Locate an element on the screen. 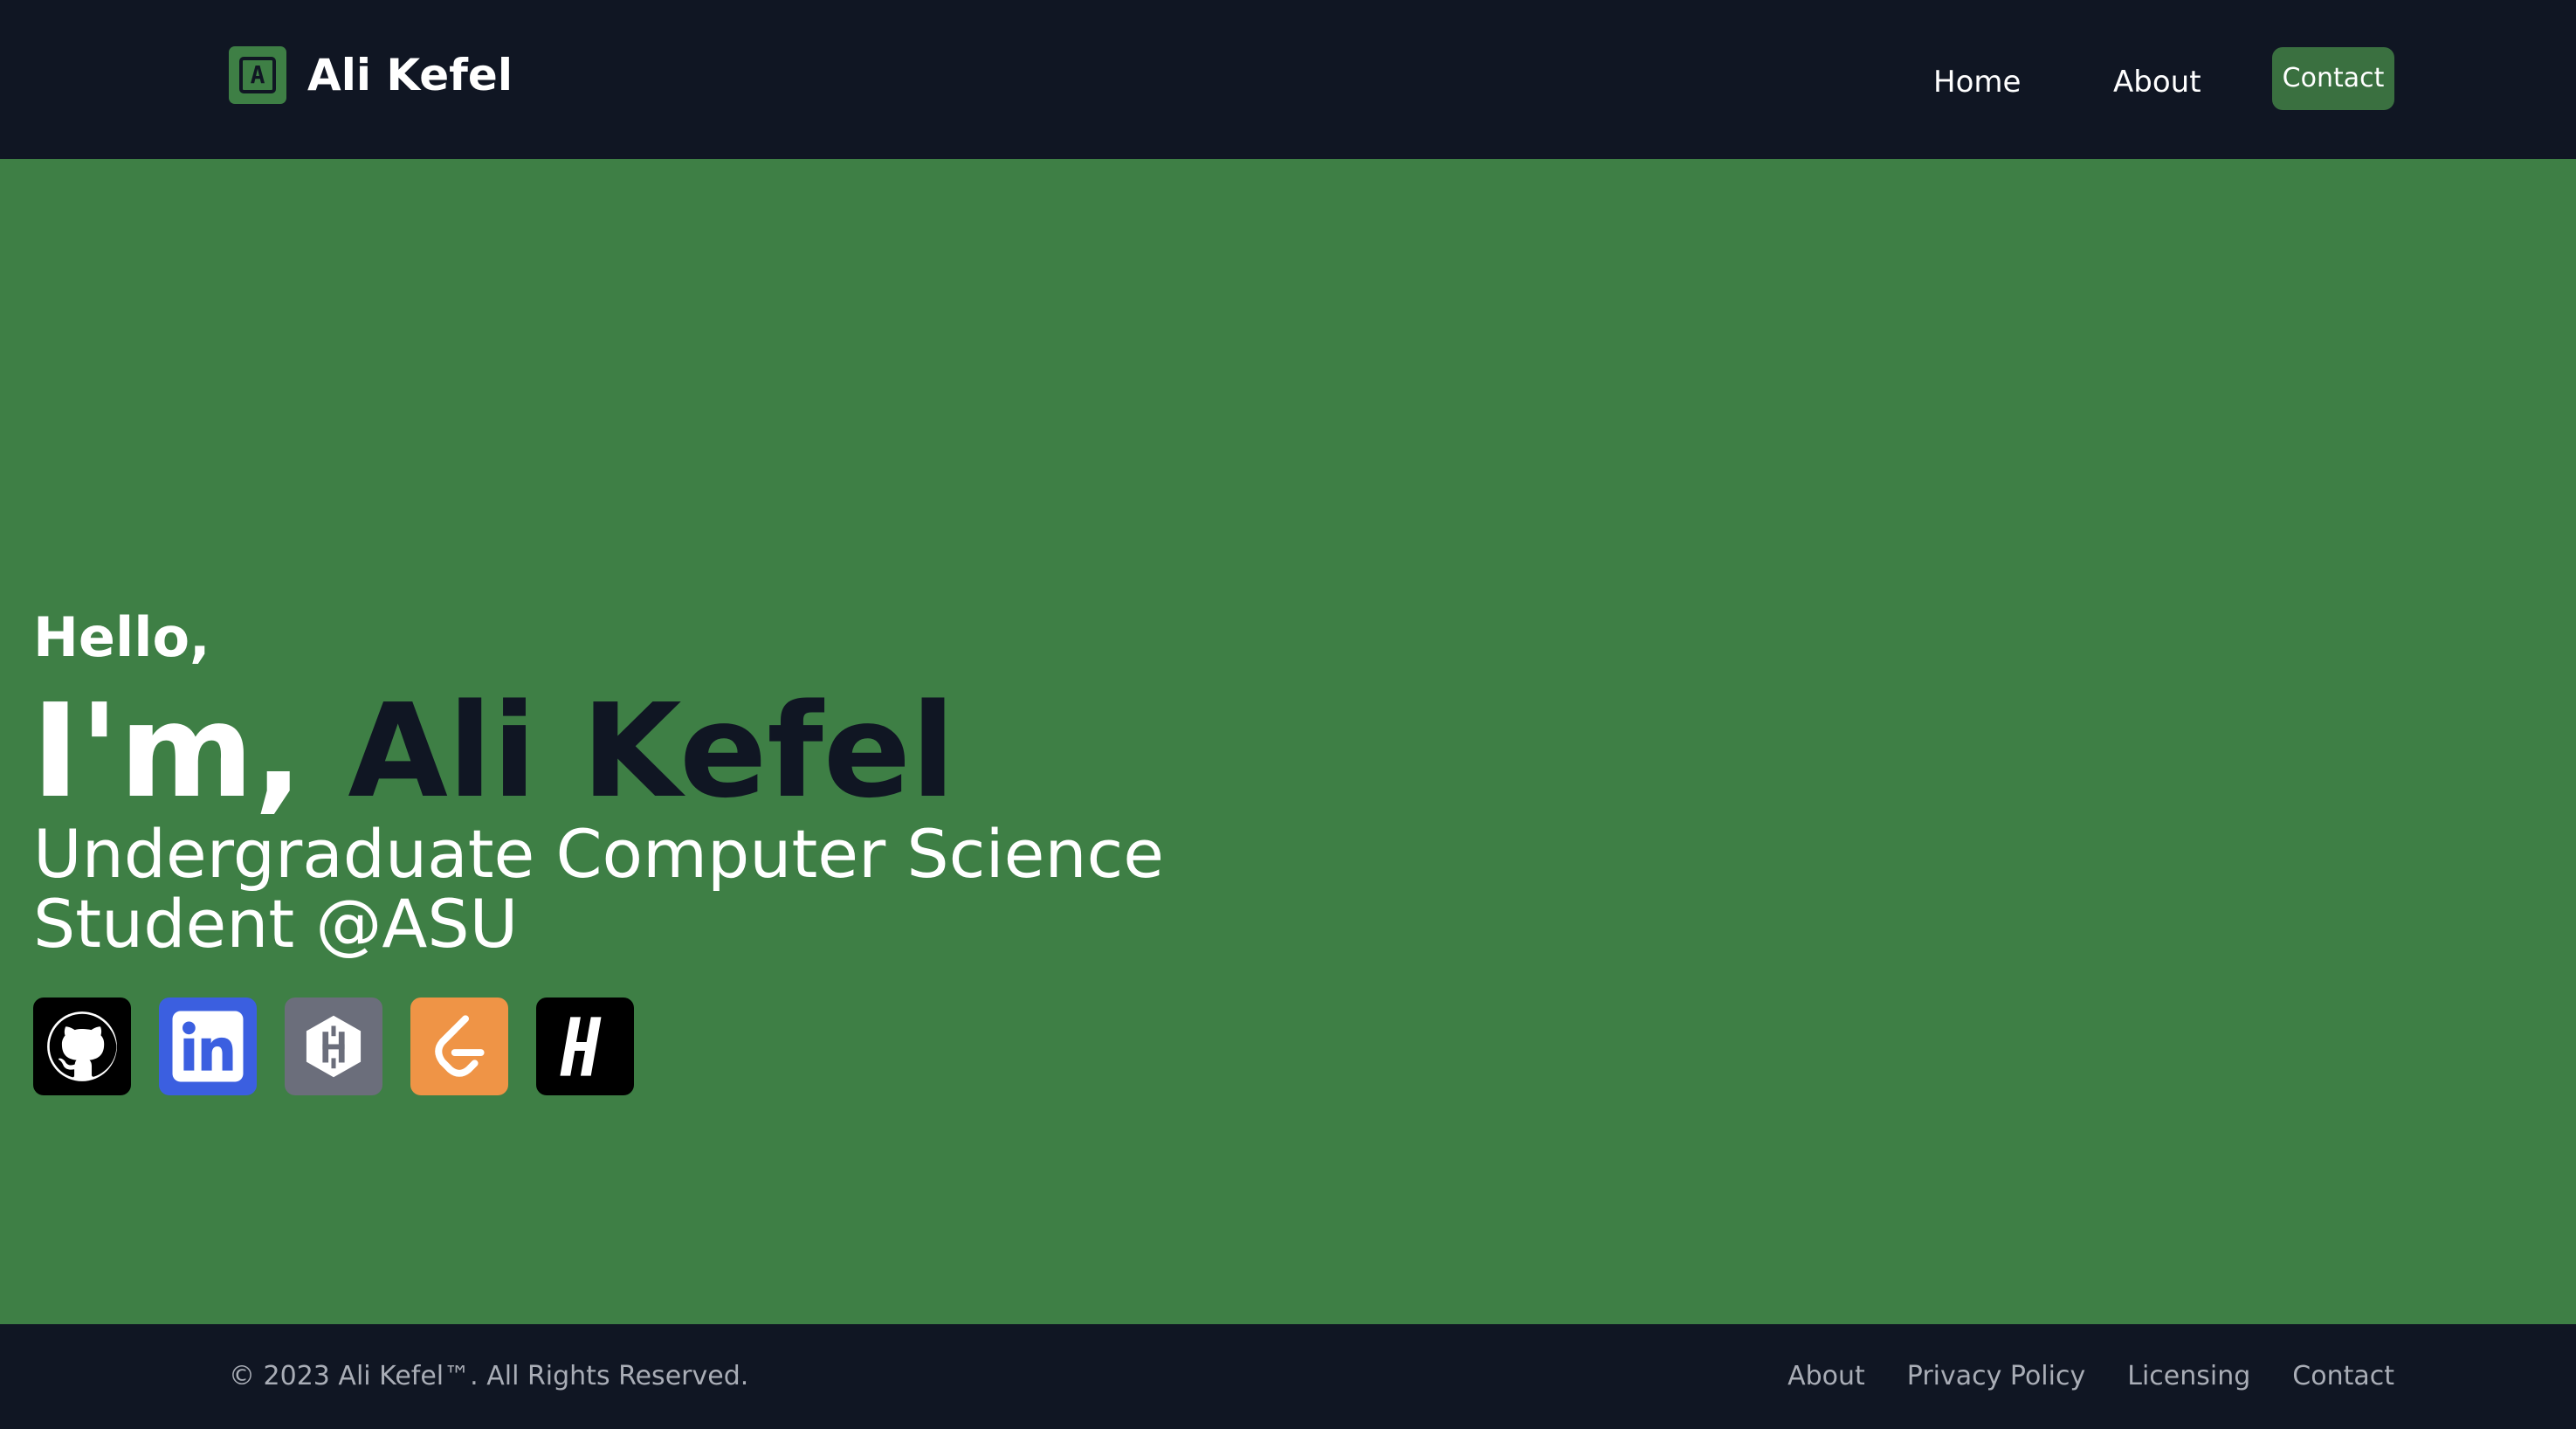  hackerrank-link is located at coordinates (585, 1046).